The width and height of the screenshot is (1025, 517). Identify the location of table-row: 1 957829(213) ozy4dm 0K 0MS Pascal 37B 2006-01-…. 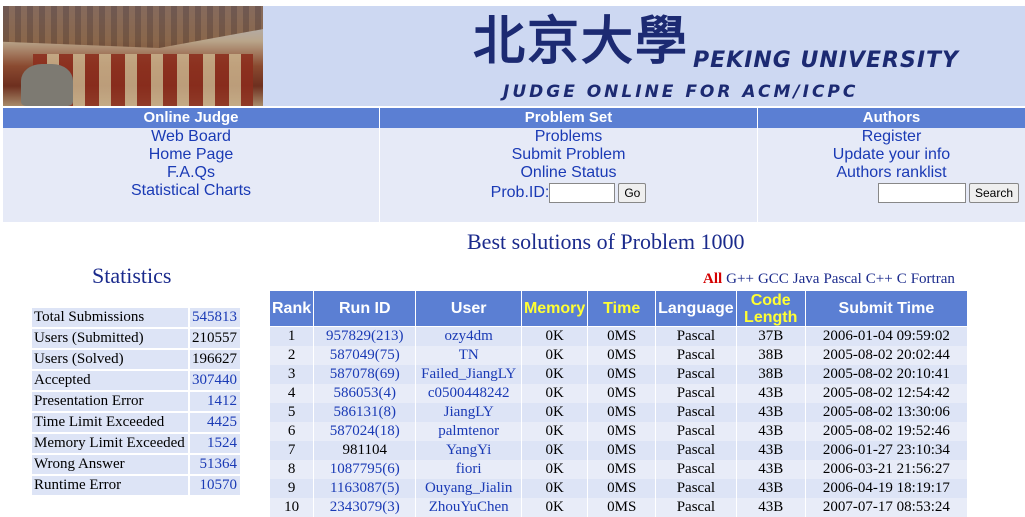
(618, 336).